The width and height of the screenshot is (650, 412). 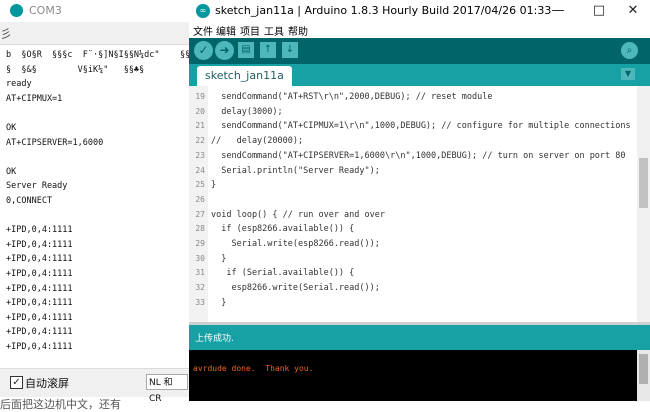 I want to click on line-number: 33, so click(x=200, y=302).